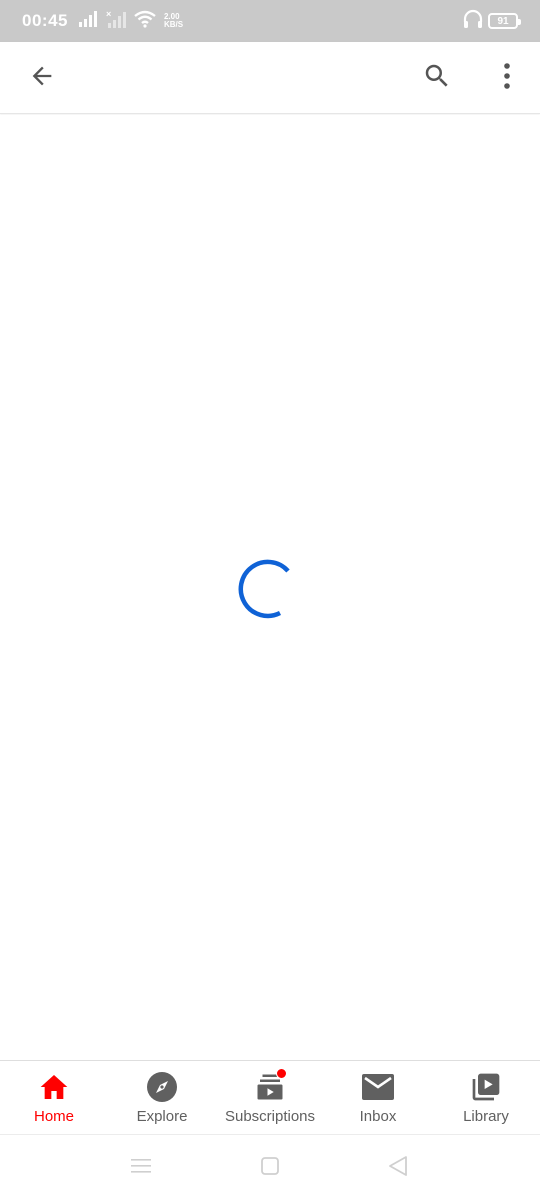 This screenshot has width=540, height=1200. I want to click on nav-label-subscriptions: Subscriptions, so click(270, 1116).